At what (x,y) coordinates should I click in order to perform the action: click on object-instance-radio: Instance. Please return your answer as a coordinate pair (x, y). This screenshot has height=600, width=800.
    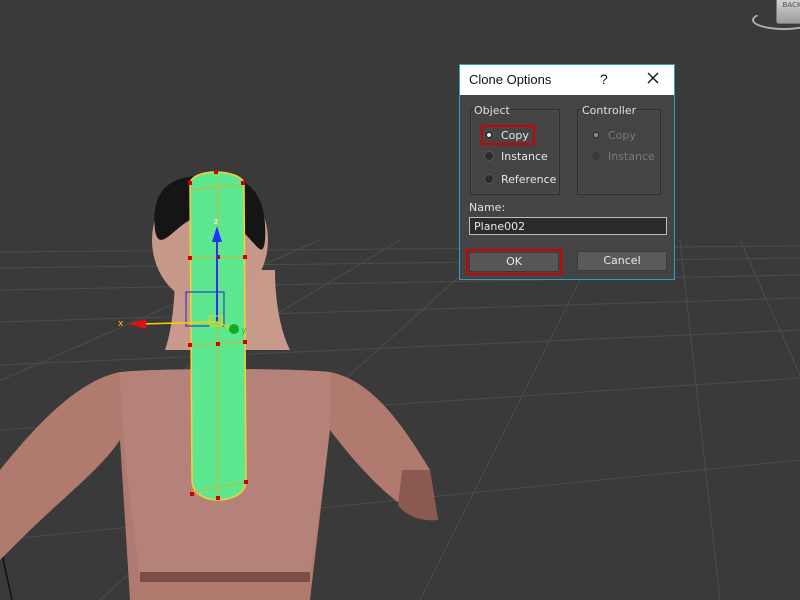
    Looking at the image, I should click on (516, 156).